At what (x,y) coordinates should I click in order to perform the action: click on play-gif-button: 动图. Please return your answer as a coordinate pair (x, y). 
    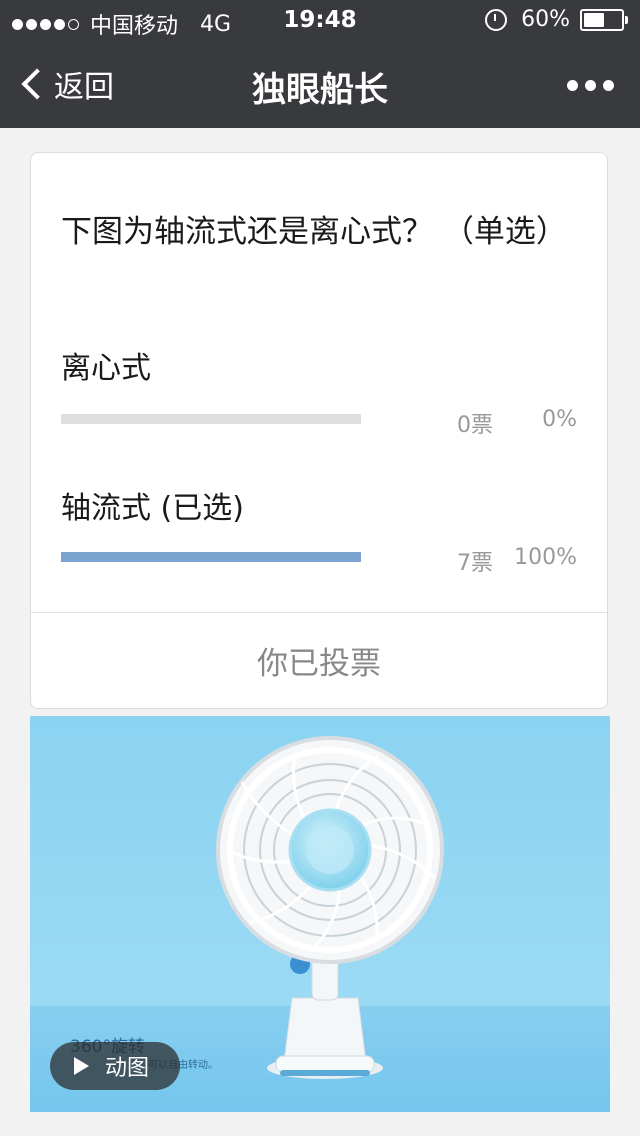
    Looking at the image, I should click on (115, 1066).